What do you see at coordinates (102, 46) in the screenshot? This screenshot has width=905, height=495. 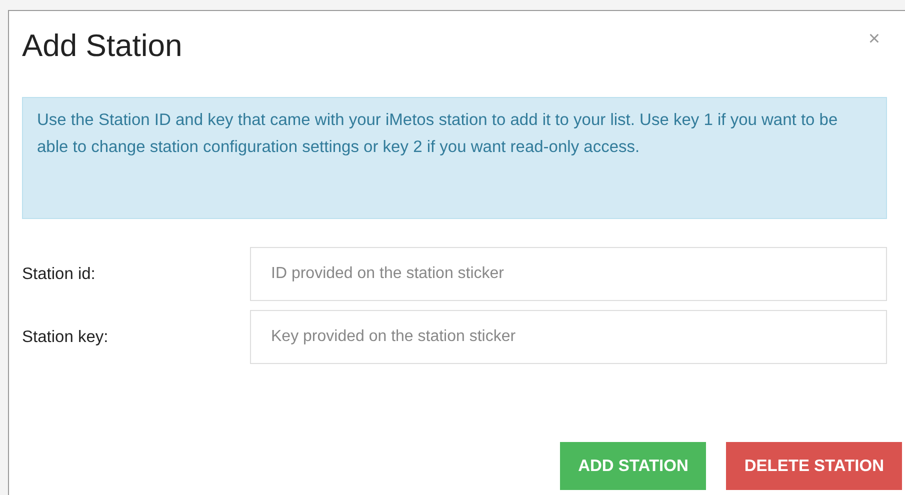 I see `dialog-title: Add Station` at bounding box center [102, 46].